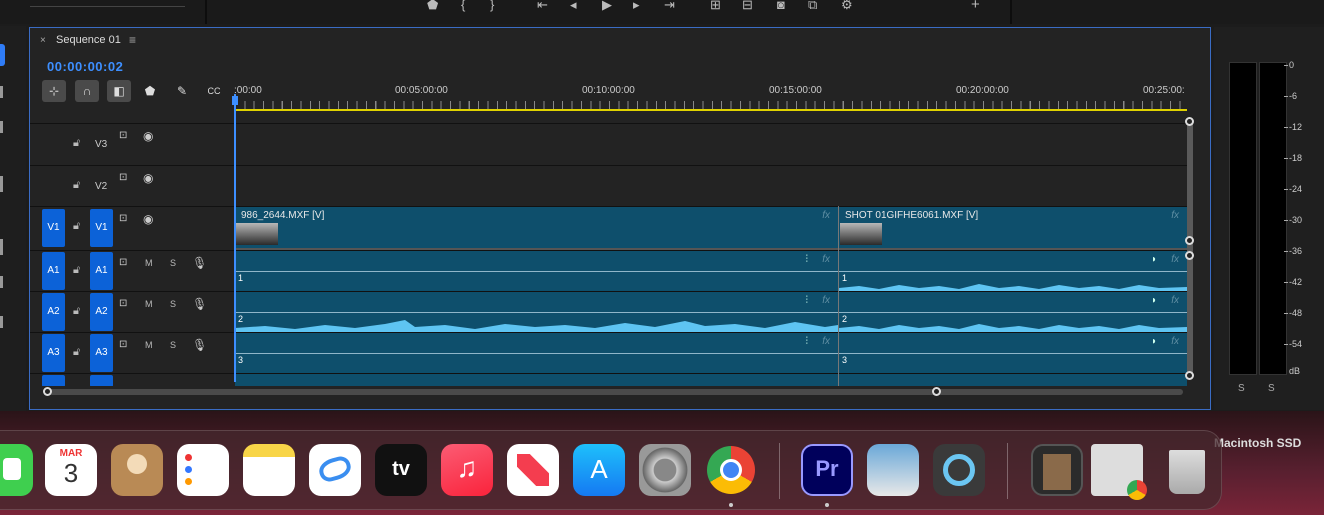 The width and height of the screenshot is (1324, 515). What do you see at coordinates (536, 227) in the screenshot?
I see `video-clip: 986_2644.MXF [V] fx` at bounding box center [536, 227].